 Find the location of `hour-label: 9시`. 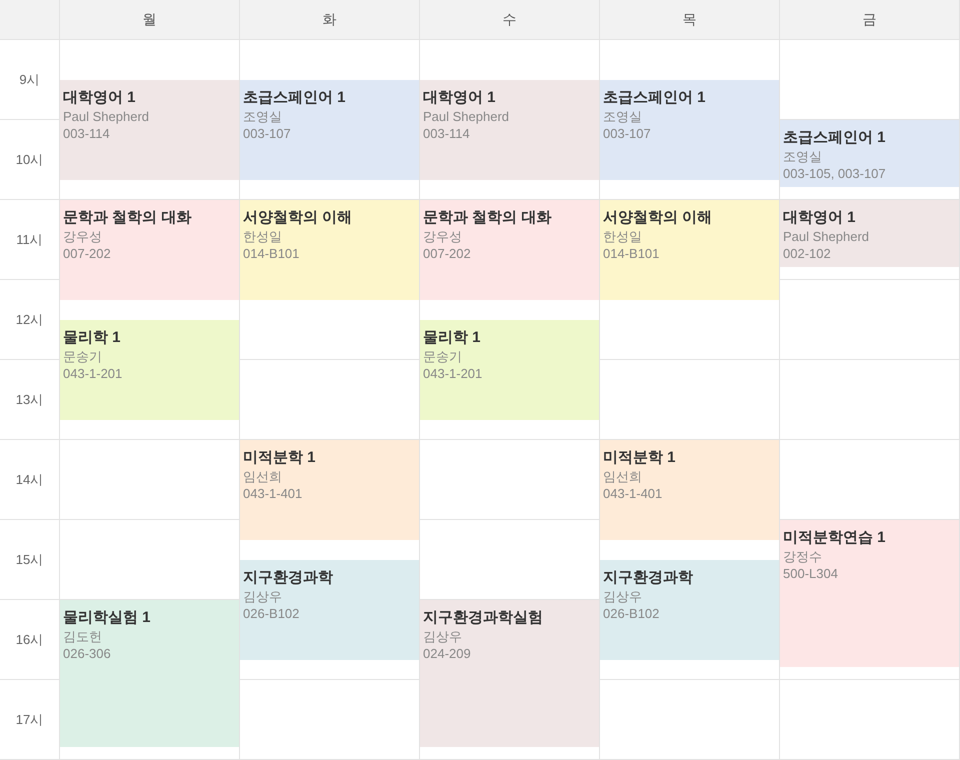

hour-label: 9시 is located at coordinates (29, 80).